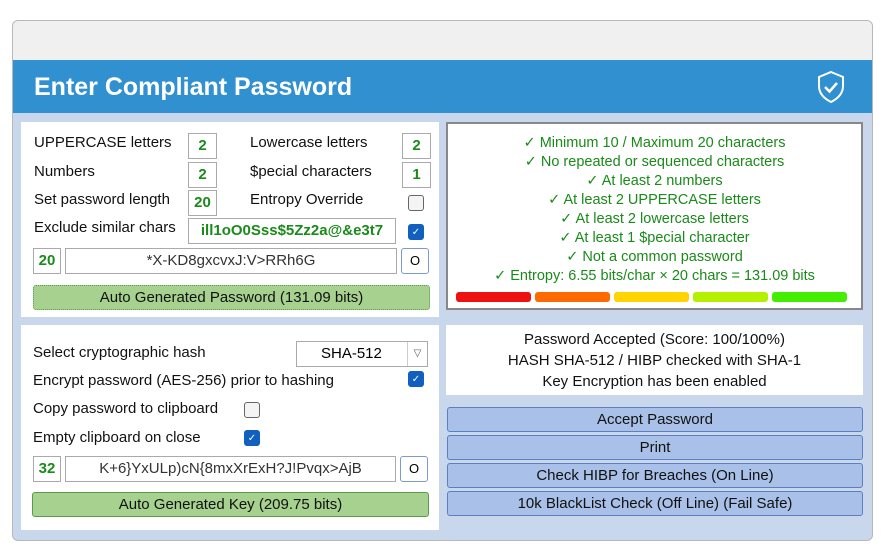 The width and height of the screenshot is (888, 554). I want to click on rule-item: ✓ Minimum 10 / Maximum 20 characters, so click(654, 143).